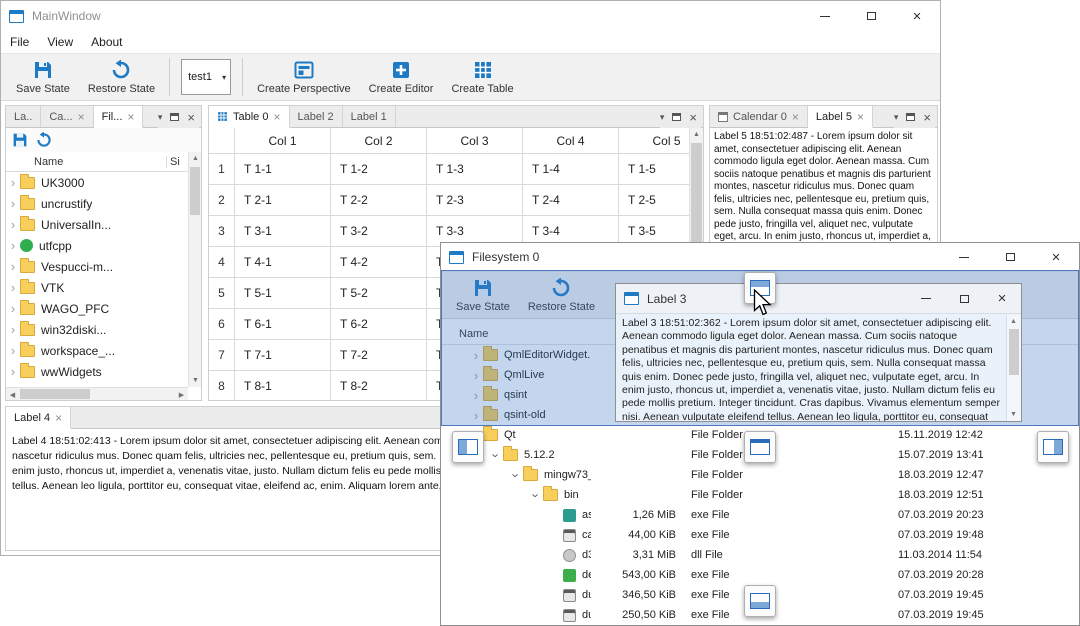  I want to click on create-editor-button: Create Editor, so click(401, 77).